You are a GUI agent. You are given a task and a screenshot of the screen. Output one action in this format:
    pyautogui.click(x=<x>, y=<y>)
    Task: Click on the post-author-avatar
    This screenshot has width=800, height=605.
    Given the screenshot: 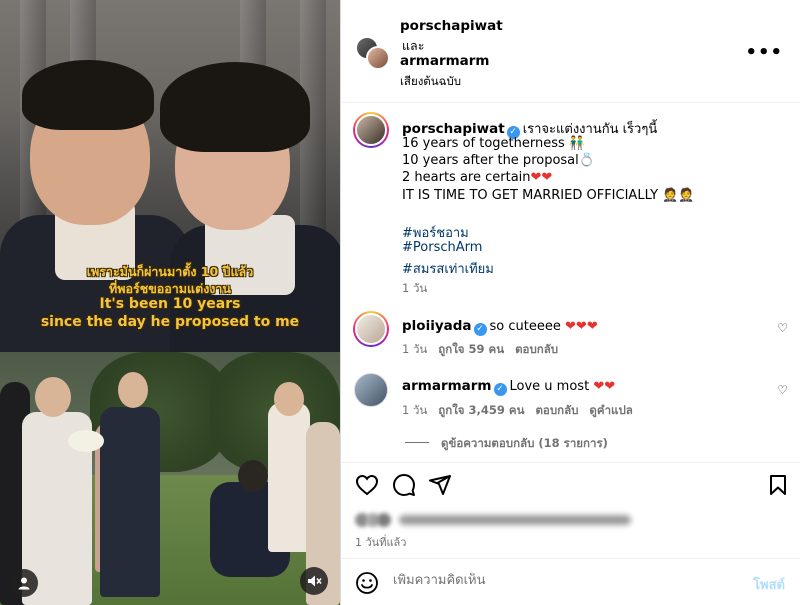 What is the action you would take?
    pyautogui.click(x=371, y=130)
    